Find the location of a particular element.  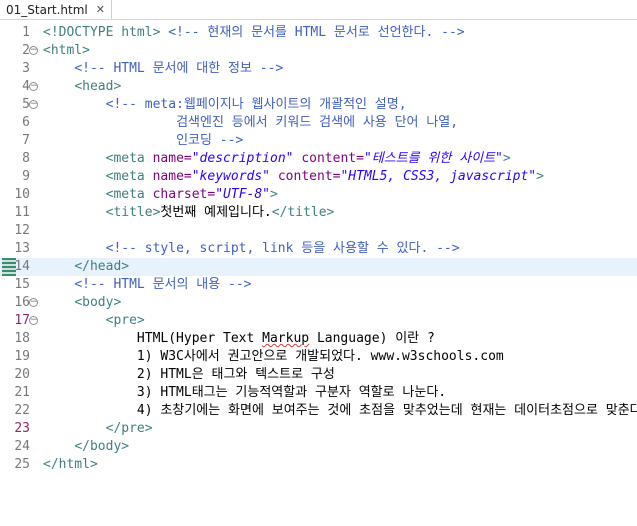

code-token: </title> is located at coordinates (303, 212).